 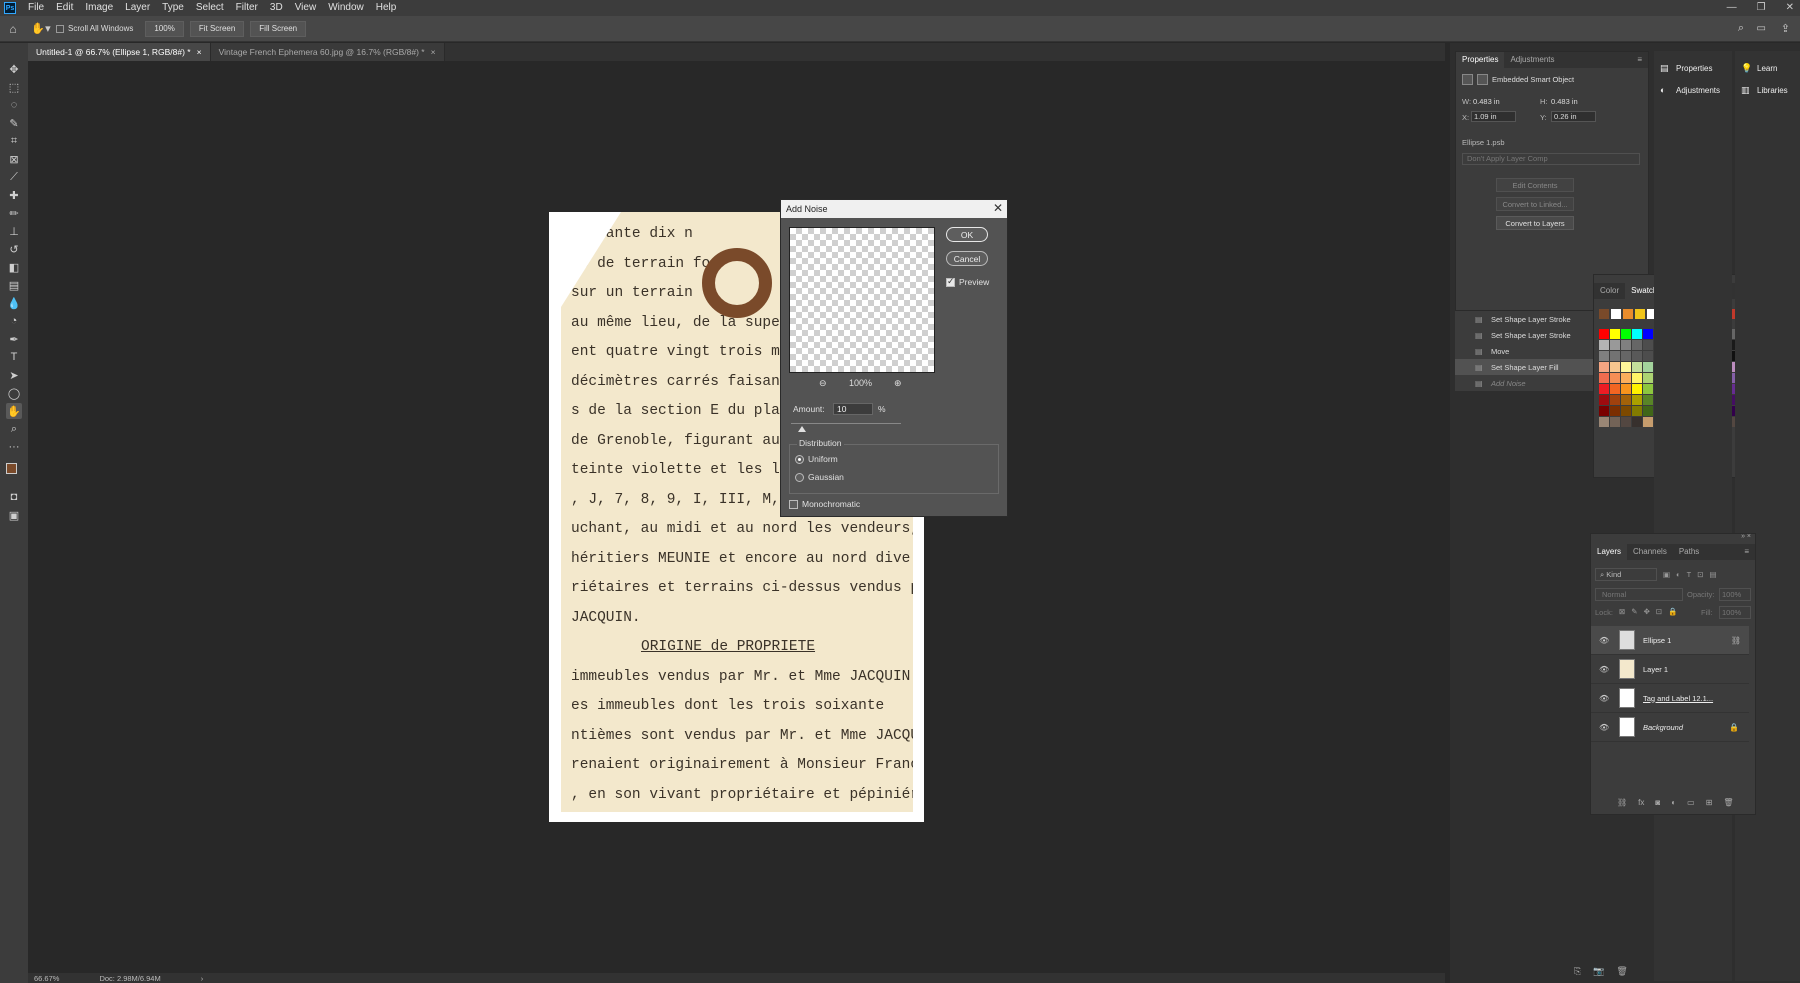 What do you see at coordinates (799, 477) in the screenshot?
I see `gaussian-radio` at bounding box center [799, 477].